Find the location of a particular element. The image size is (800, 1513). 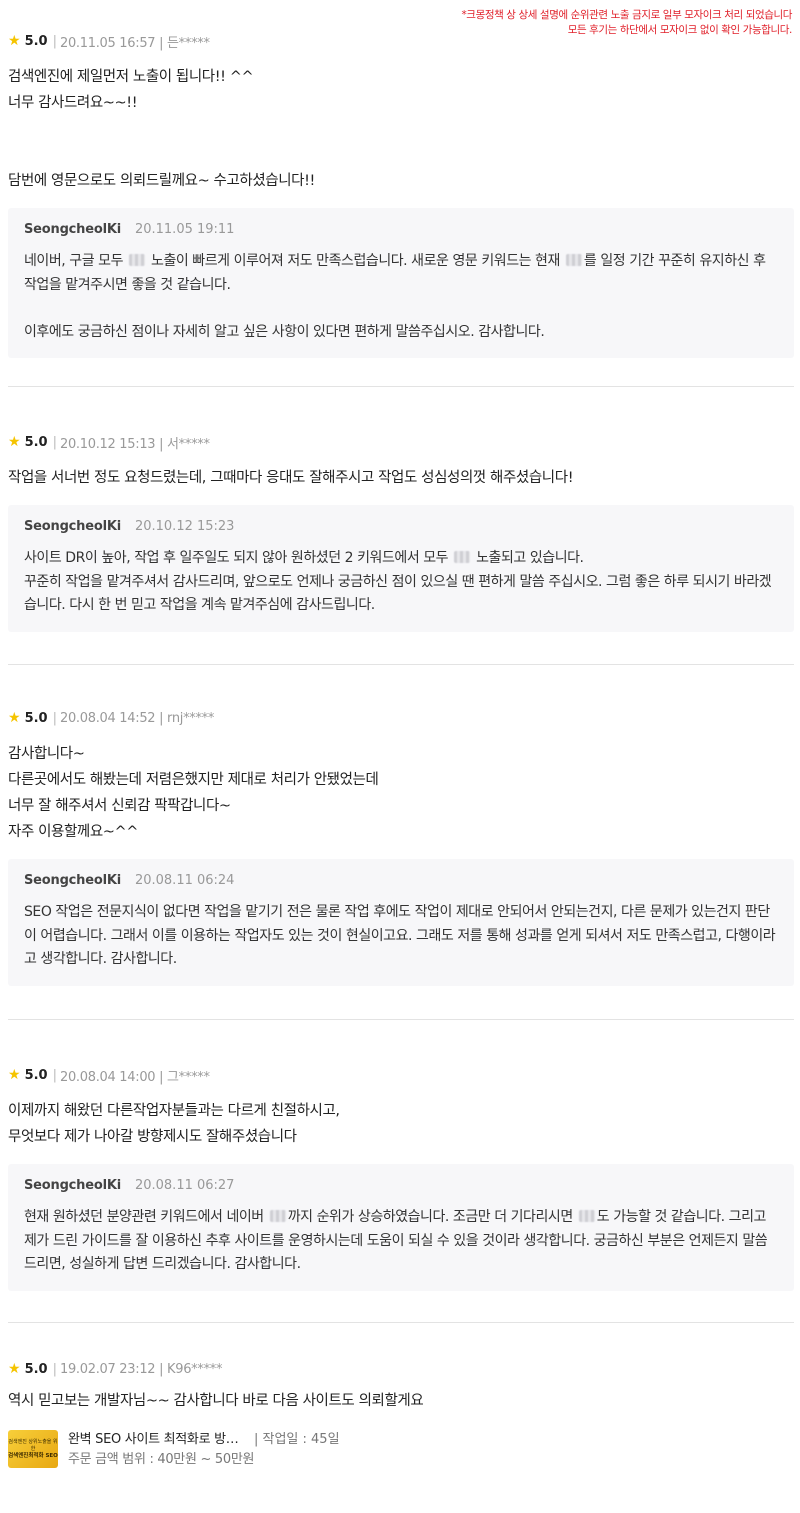

reply-header: SeongcheolKi 20.10.12 15:23 is located at coordinates (401, 526).